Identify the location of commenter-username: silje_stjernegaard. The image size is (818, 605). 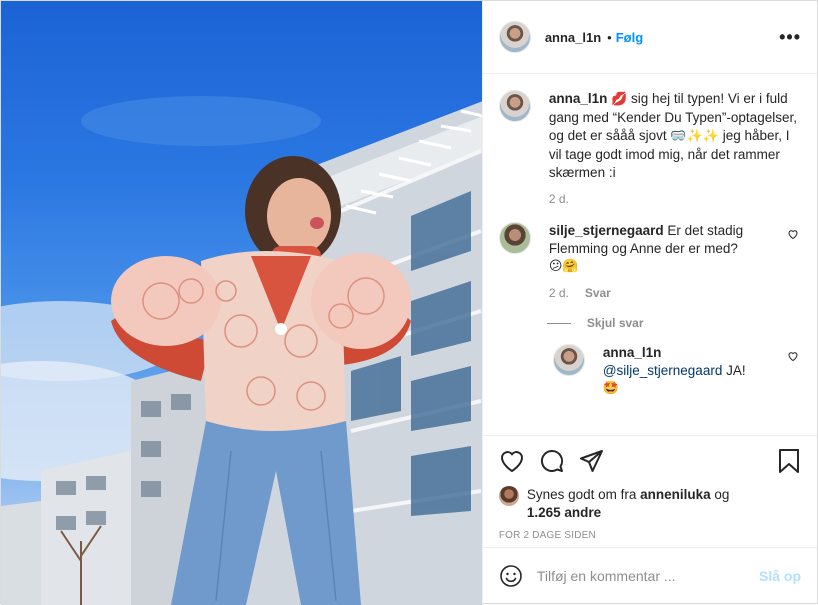
(606, 230).